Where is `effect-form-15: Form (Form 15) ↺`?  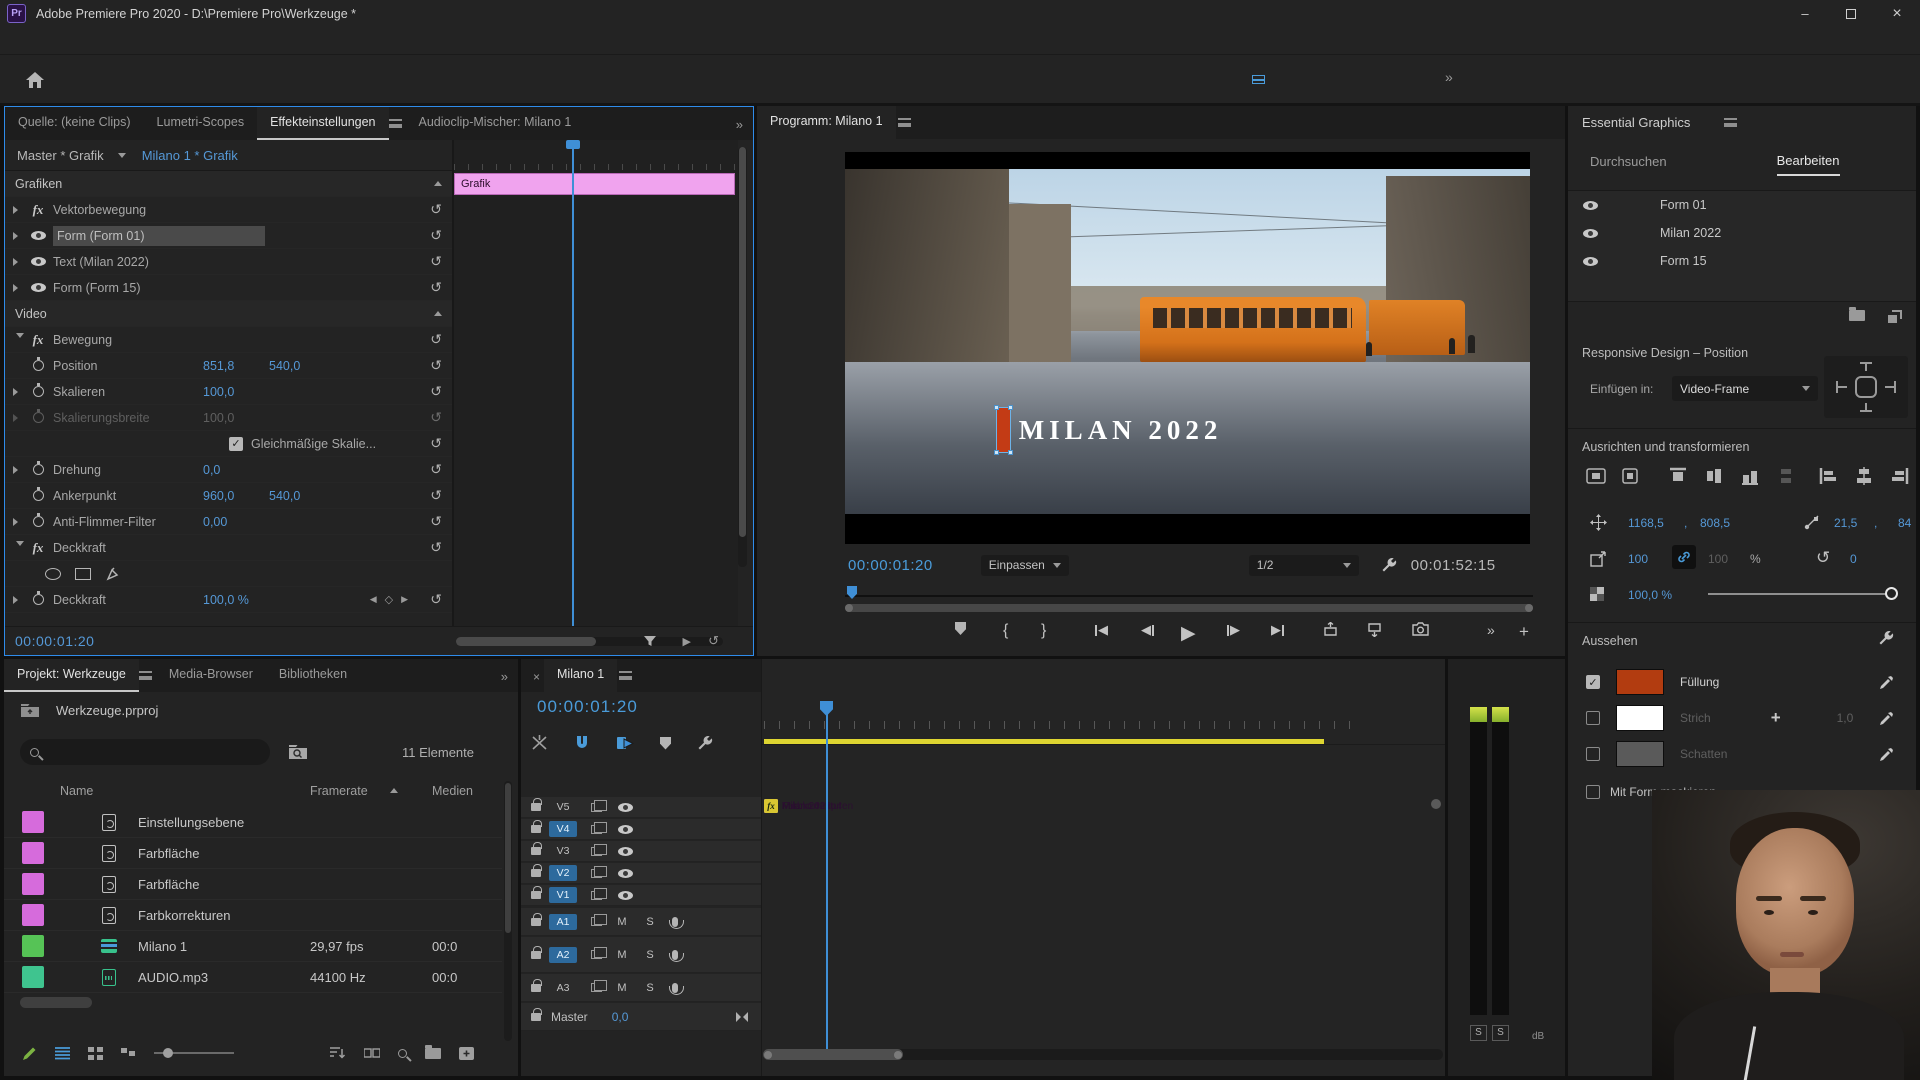 effect-form-15: Form (Form 15) ↺ is located at coordinates (228, 288).